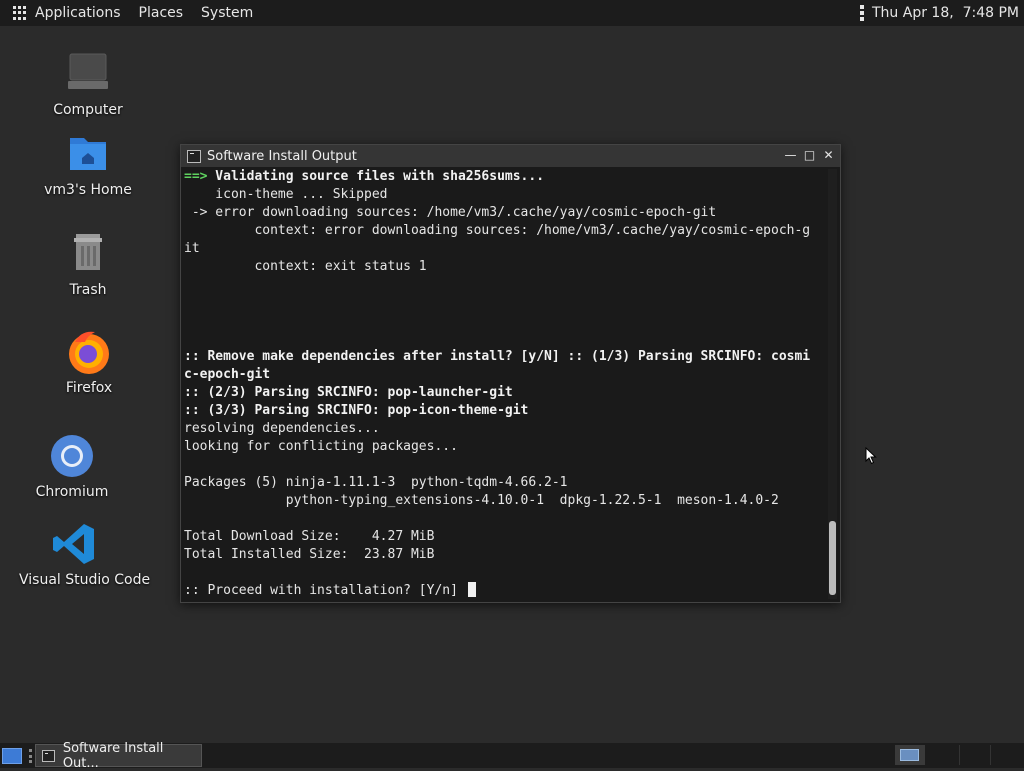 The height and width of the screenshot is (771, 1024). Describe the element at coordinates (82, 13) in the screenshot. I see `menu-applications: Applications` at that location.